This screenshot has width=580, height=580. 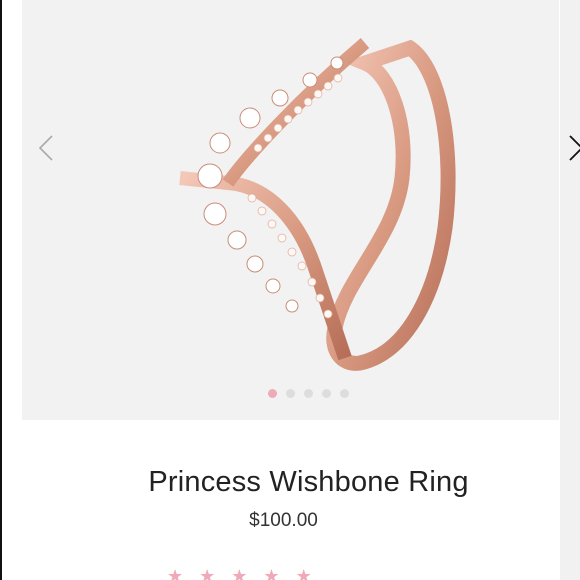 What do you see at coordinates (1, 290) in the screenshot?
I see `left-border` at bounding box center [1, 290].